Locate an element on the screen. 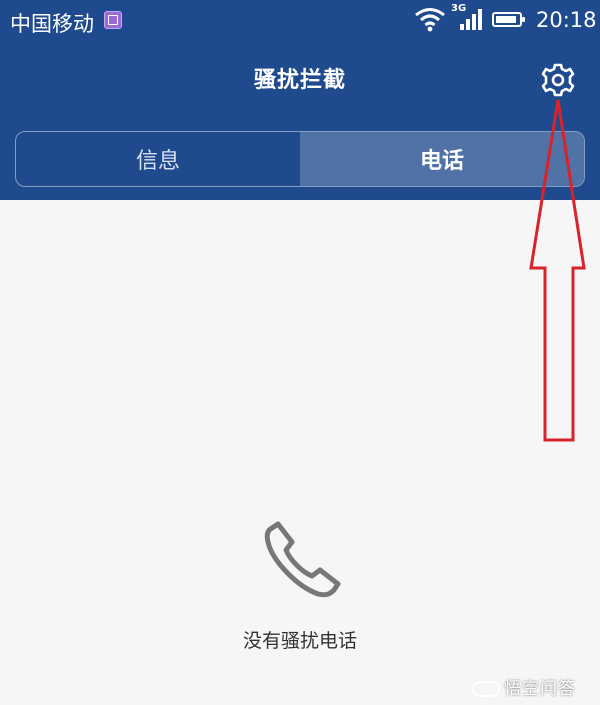  annotation-arrow-icon is located at coordinates (557, 270).